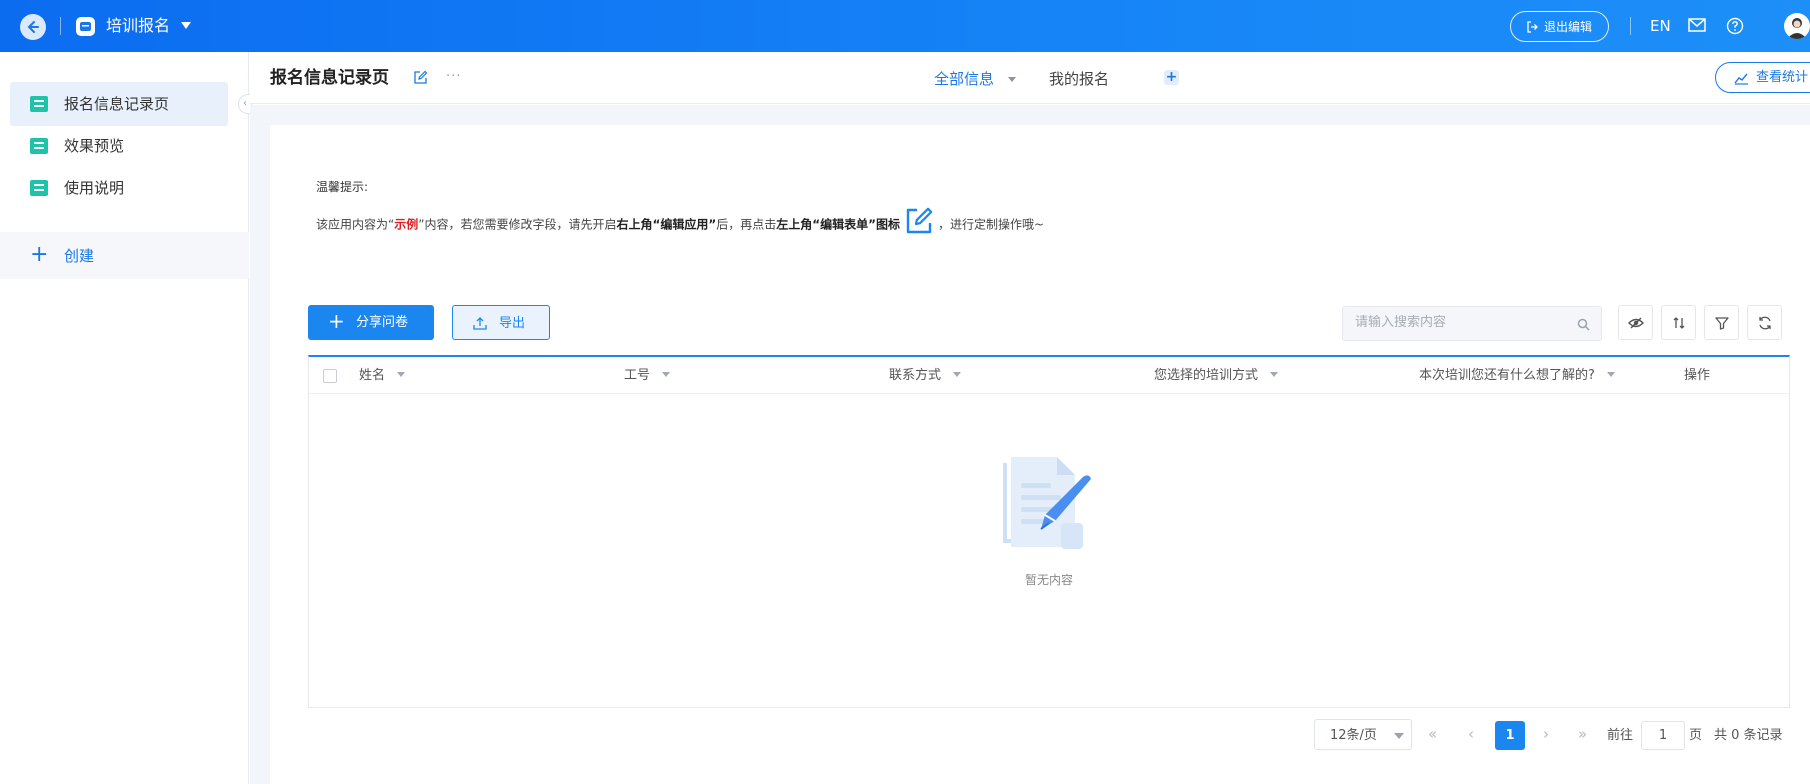 The image size is (1810, 784). What do you see at coordinates (1568, 27) in the screenshot?
I see `exit-edit-label: 退出编辑` at bounding box center [1568, 27].